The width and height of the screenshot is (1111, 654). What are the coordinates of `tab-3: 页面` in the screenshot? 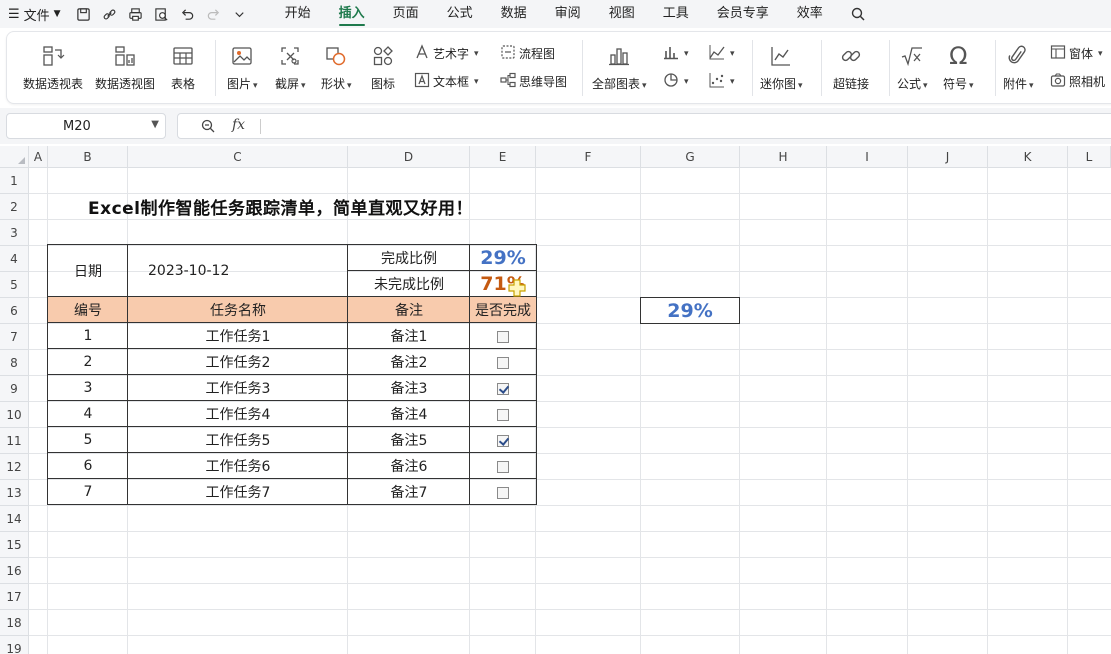 It's located at (406, 14).